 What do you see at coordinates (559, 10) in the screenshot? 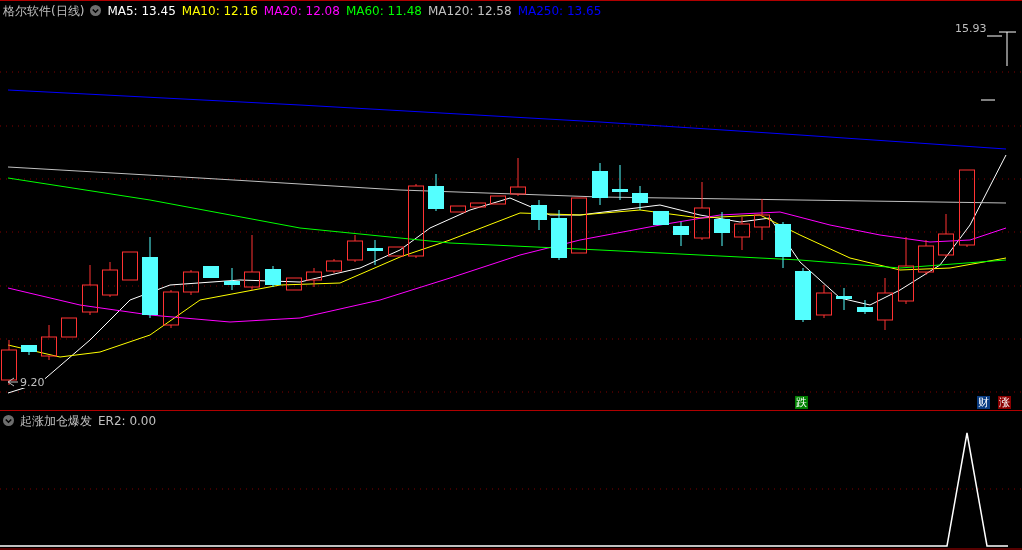
I see `moving-average-value: MA250: 13.65` at bounding box center [559, 10].